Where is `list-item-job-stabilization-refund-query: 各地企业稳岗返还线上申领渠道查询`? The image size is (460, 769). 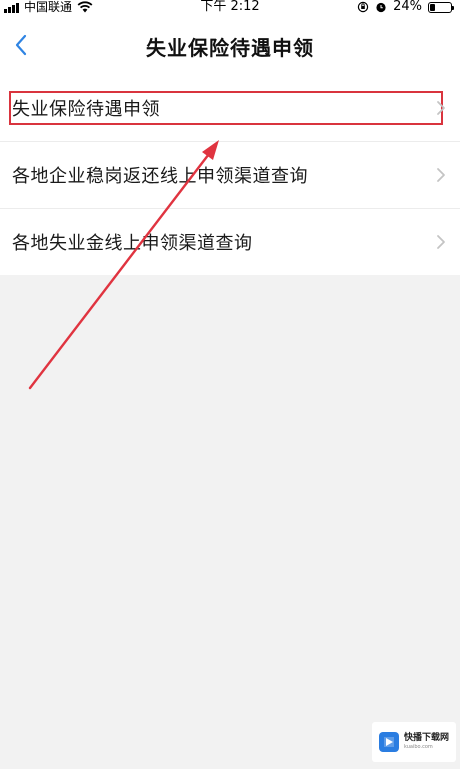
list-item-job-stabilization-refund-query: 各地企业稳岗返还线上申领渠道查询 is located at coordinates (230, 174).